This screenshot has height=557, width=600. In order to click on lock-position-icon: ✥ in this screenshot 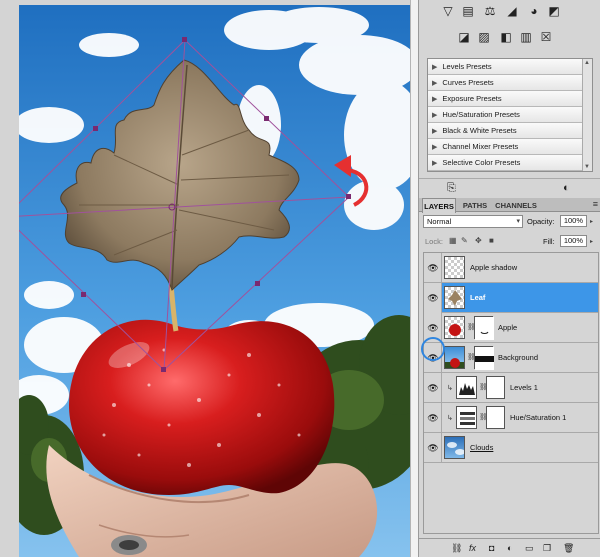, I will do `click(478, 240)`.